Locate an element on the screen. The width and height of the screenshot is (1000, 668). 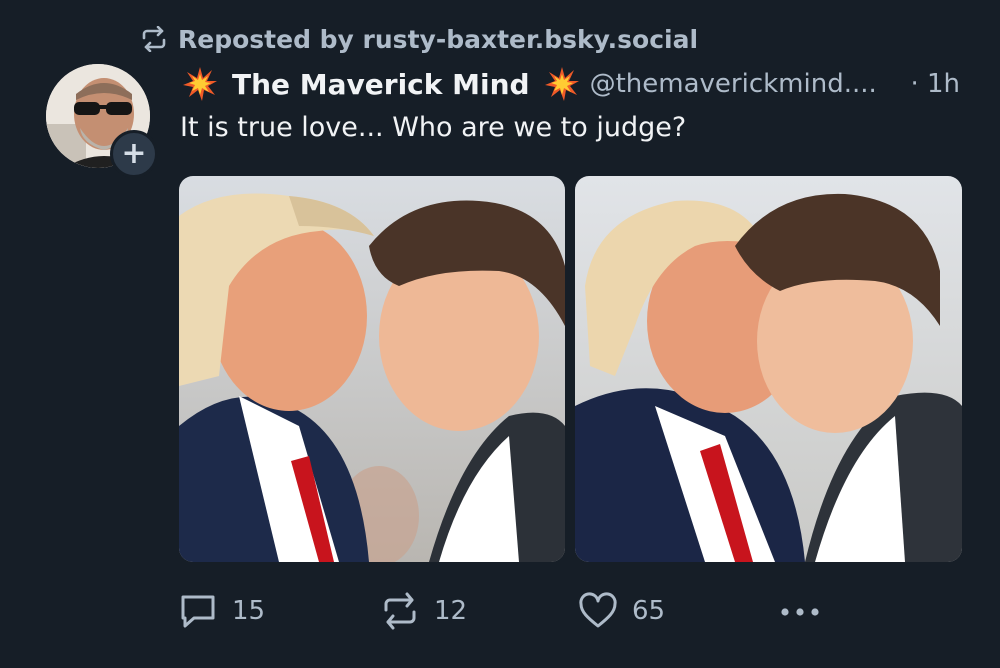
post-actions: 15 12 65 is located at coordinates (578, 611).